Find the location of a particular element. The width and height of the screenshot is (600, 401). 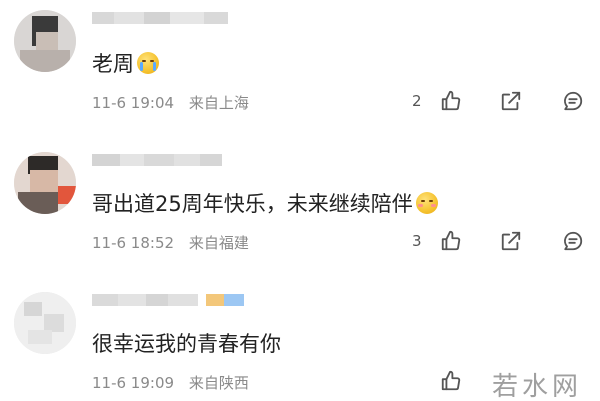

comment-text: 很幸运我的青春有你 is located at coordinates (186, 343).